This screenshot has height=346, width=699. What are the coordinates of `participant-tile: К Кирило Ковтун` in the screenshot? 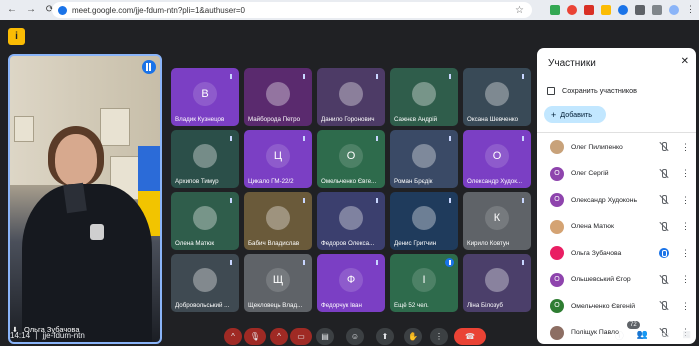 It's located at (497, 221).